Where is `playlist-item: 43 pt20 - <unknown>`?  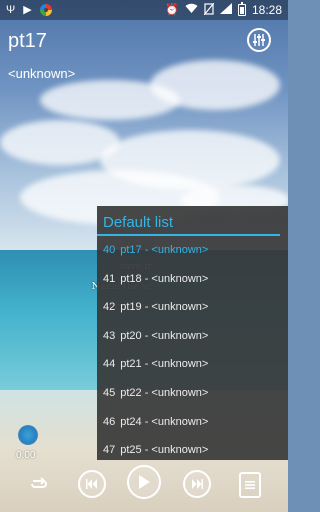
playlist-item: 43 pt20 - <unknown> is located at coordinates (192, 336).